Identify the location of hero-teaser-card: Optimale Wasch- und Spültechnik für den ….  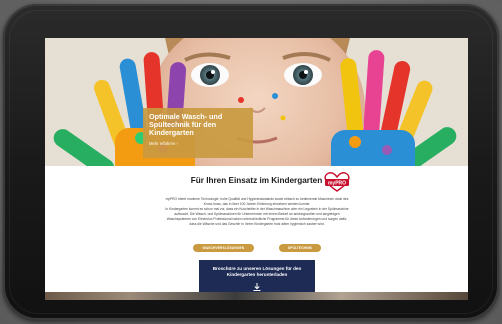
(198, 133).